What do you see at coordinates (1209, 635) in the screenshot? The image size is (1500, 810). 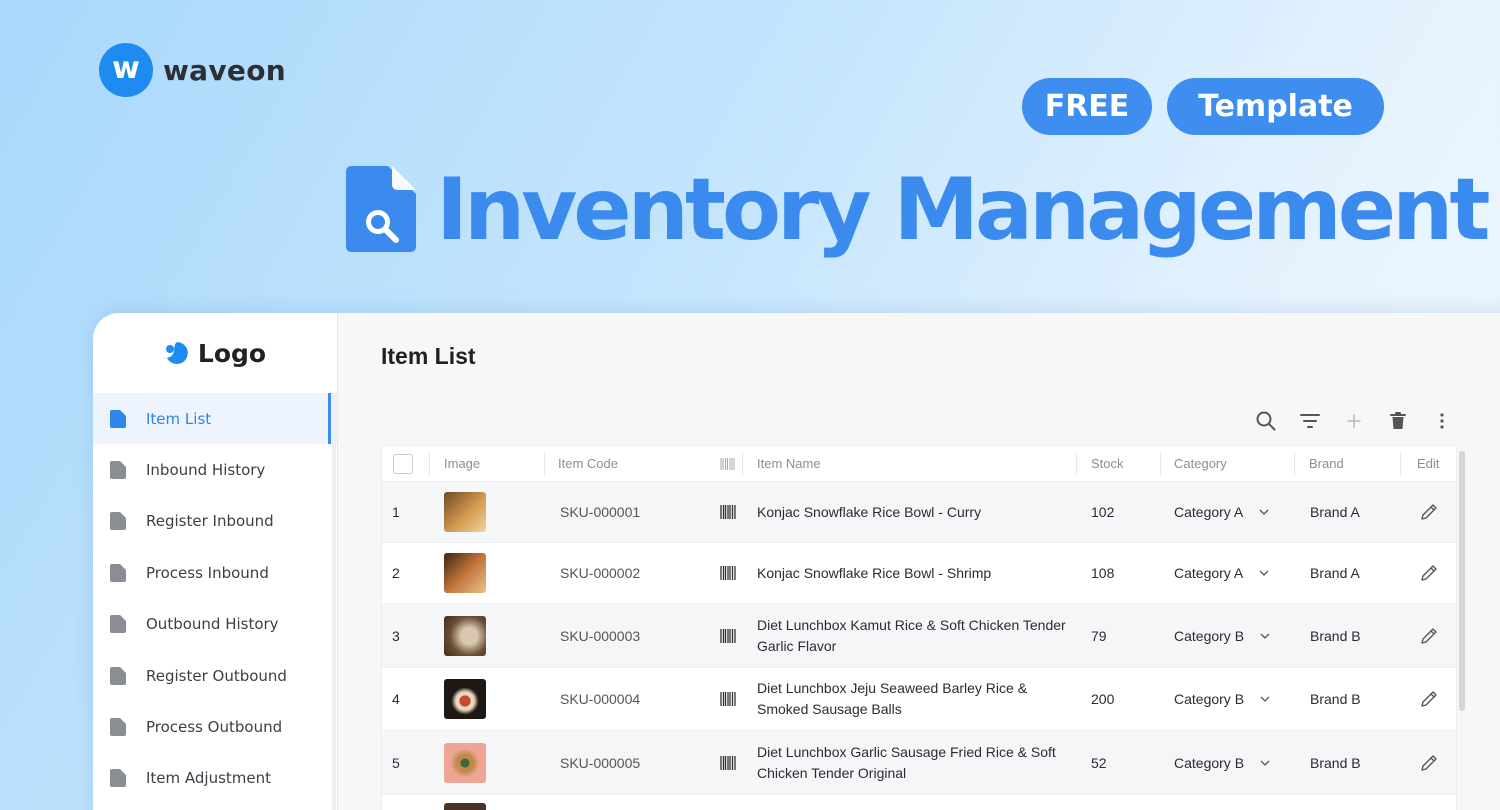 I see `category-value: Category B` at bounding box center [1209, 635].